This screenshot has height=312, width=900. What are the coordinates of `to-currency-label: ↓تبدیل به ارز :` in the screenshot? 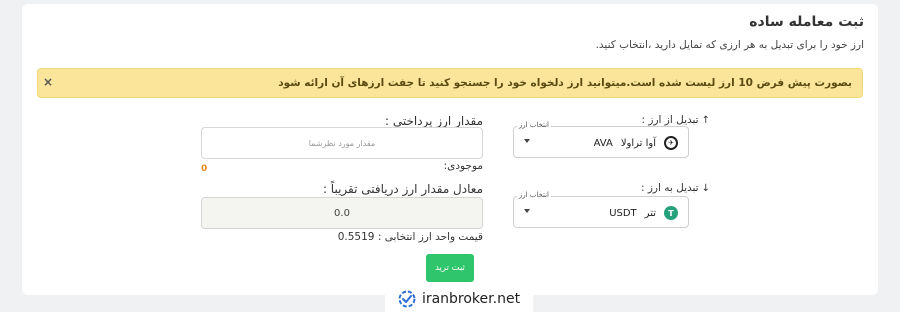 It's located at (675, 188).